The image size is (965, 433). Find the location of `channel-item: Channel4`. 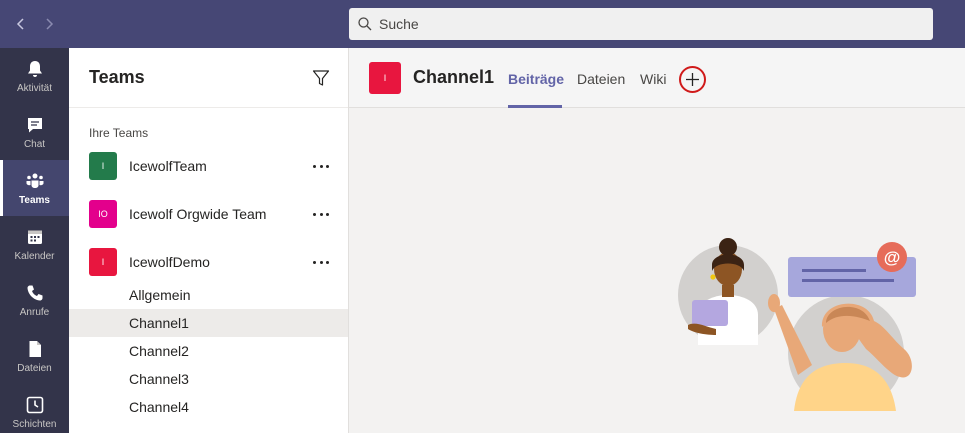

channel-item: Channel4 is located at coordinates (208, 407).